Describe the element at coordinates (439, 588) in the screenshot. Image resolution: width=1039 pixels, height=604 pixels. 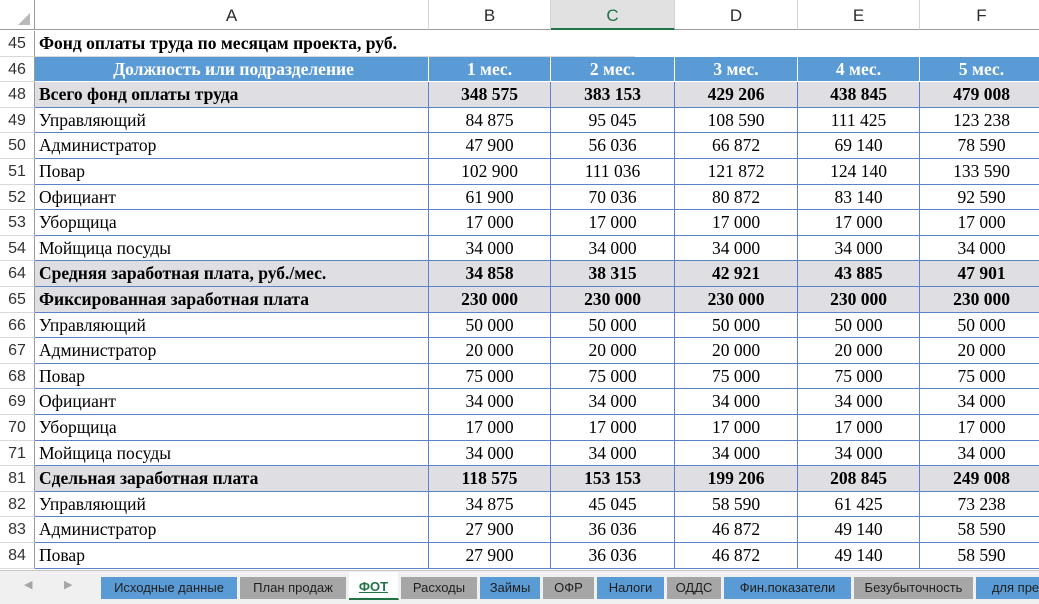
I see `sheet-tab: Расходы` at that location.